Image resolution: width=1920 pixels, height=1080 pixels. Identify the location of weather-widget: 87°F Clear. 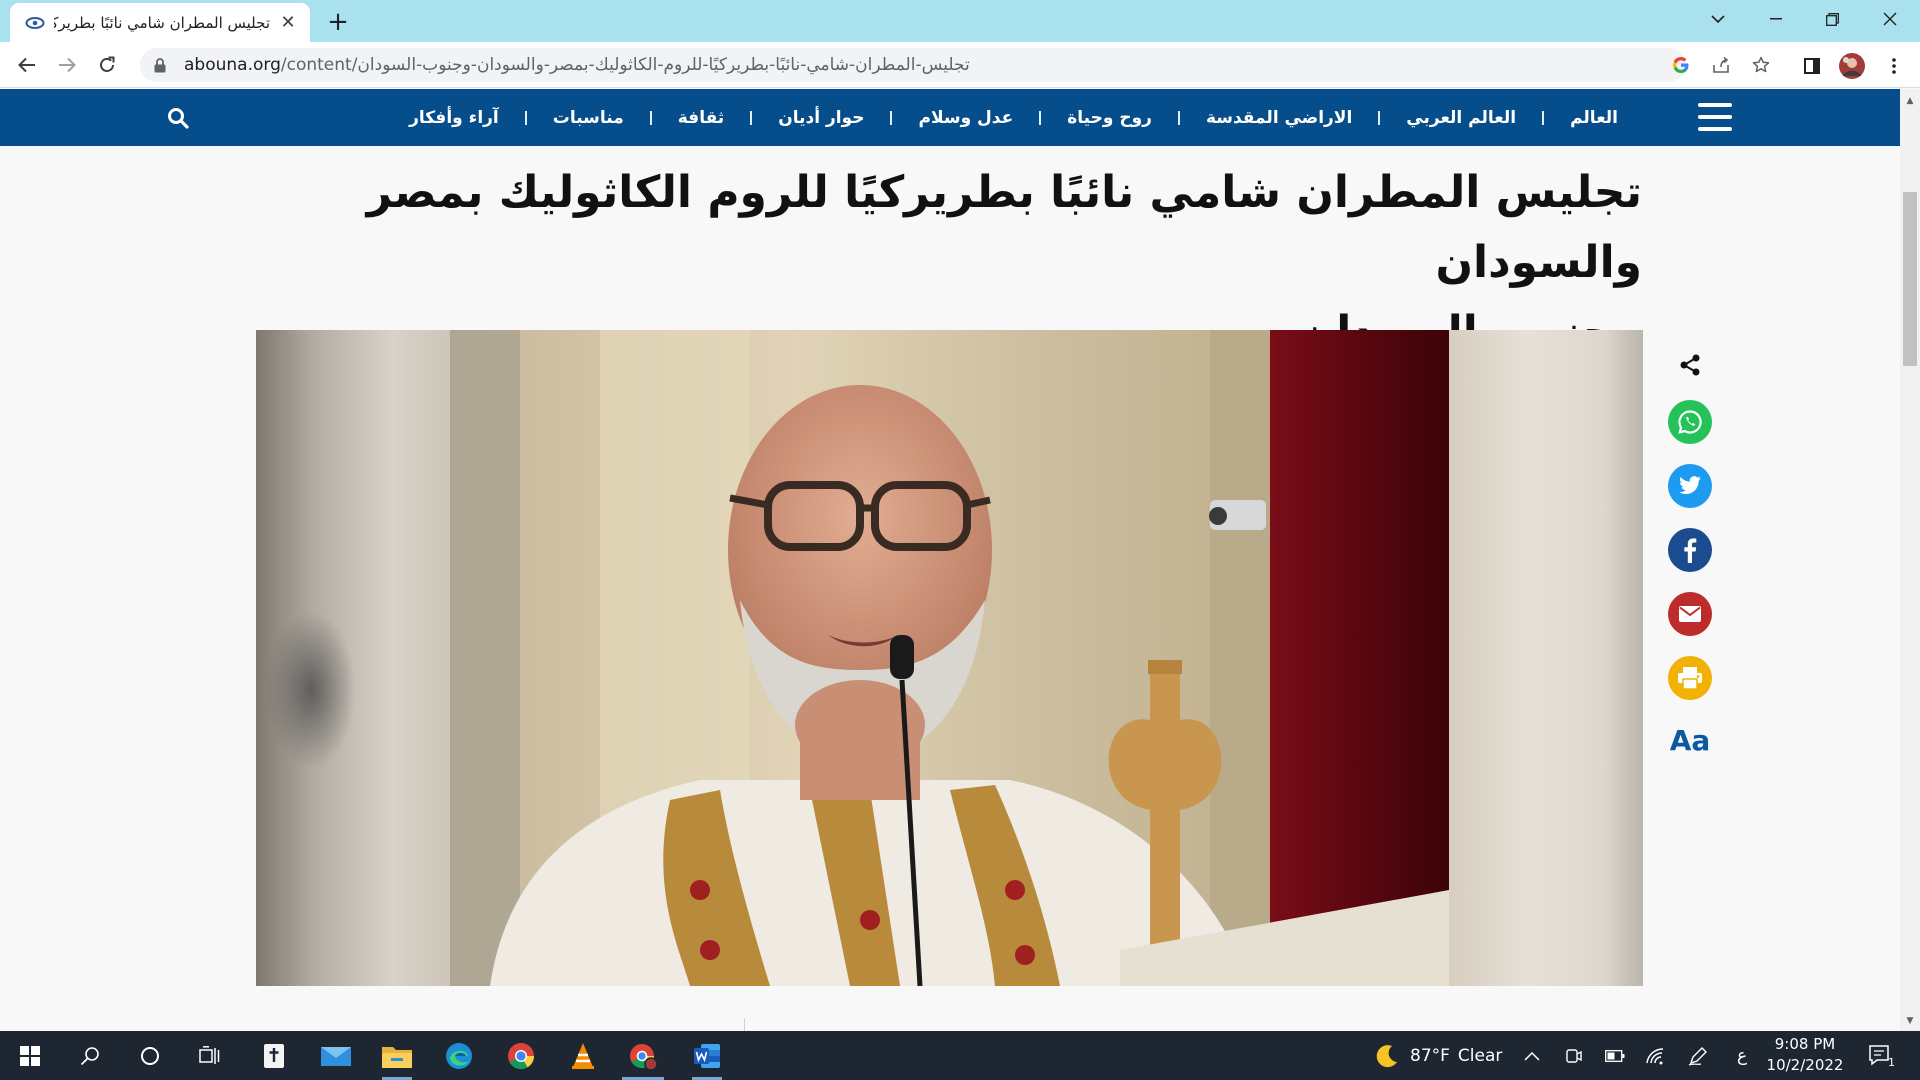
(1438, 1055).